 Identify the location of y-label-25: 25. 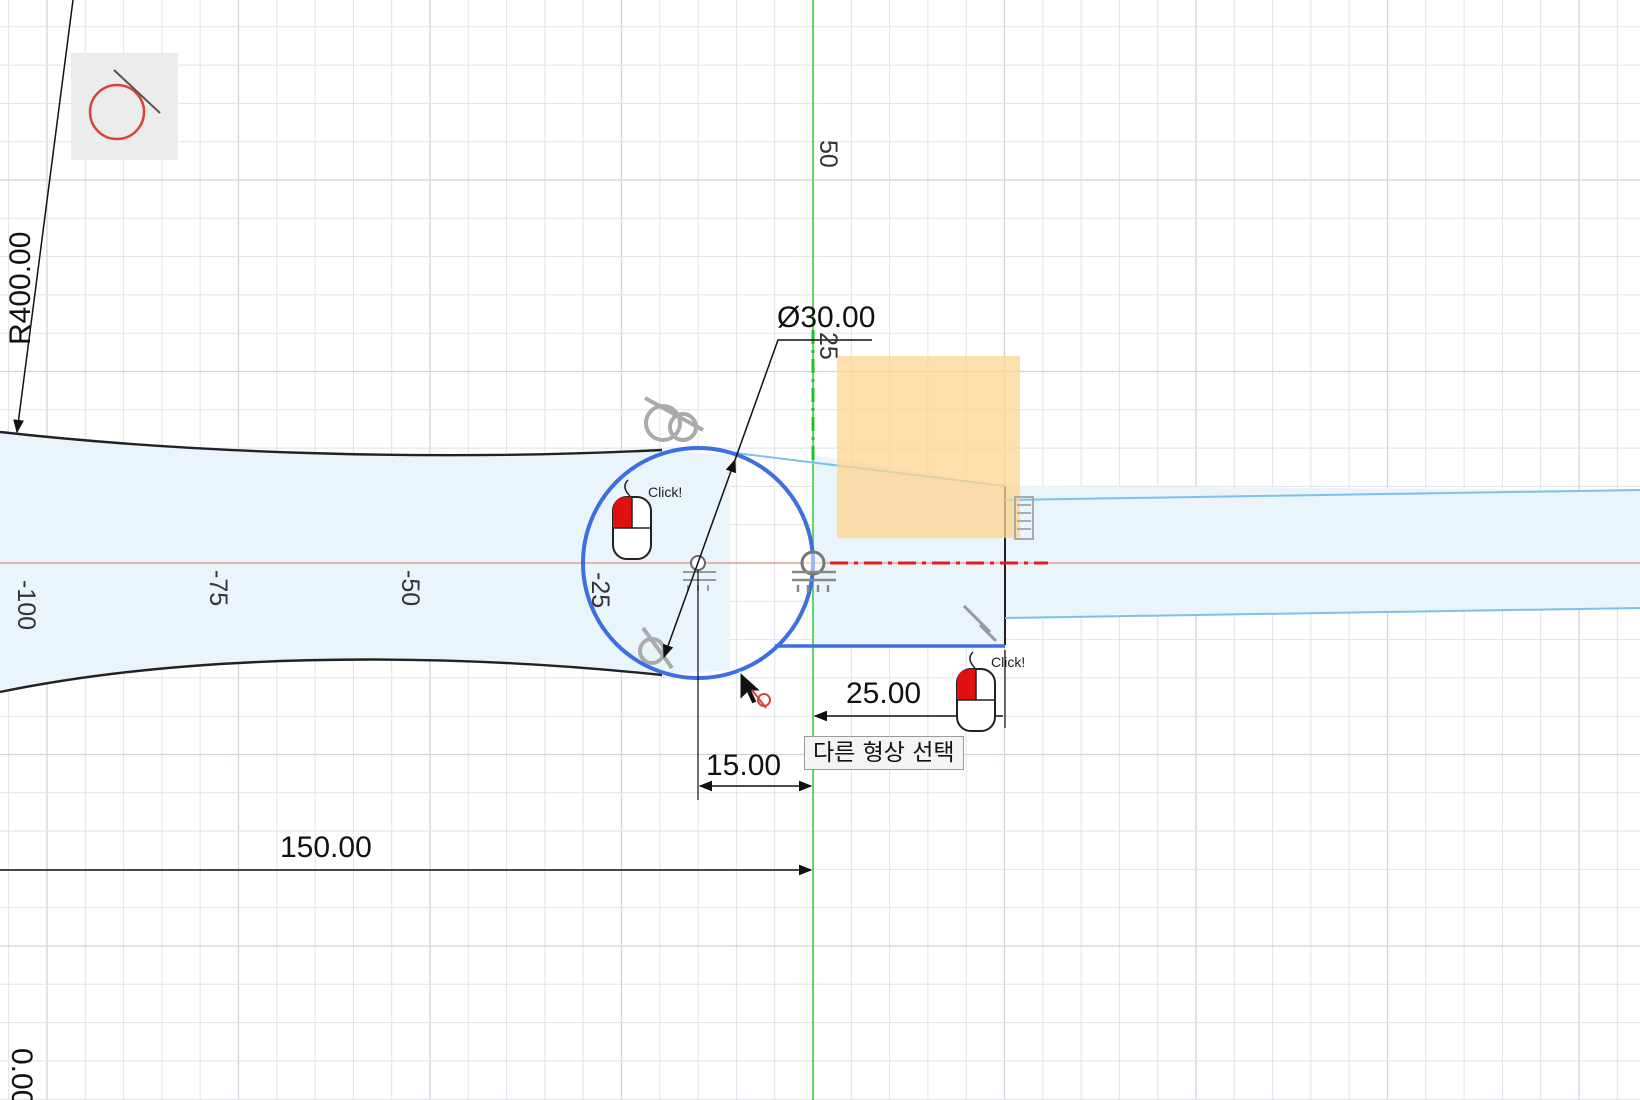
(828, 346).